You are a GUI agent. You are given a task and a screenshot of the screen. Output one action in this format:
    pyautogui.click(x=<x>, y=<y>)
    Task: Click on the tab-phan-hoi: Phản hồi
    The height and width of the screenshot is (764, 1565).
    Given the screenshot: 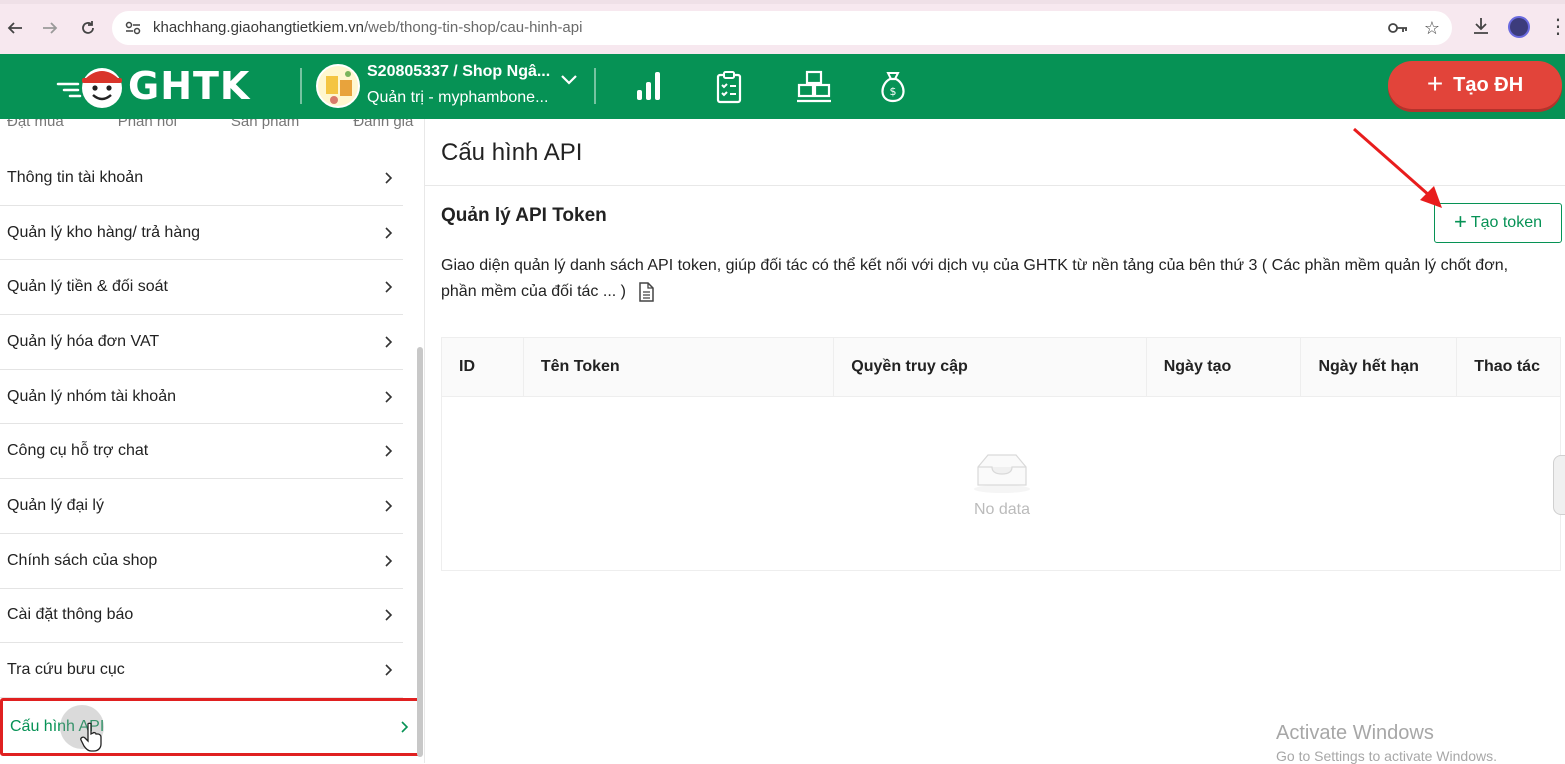 What is the action you would take?
    pyautogui.click(x=147, y=124)
    